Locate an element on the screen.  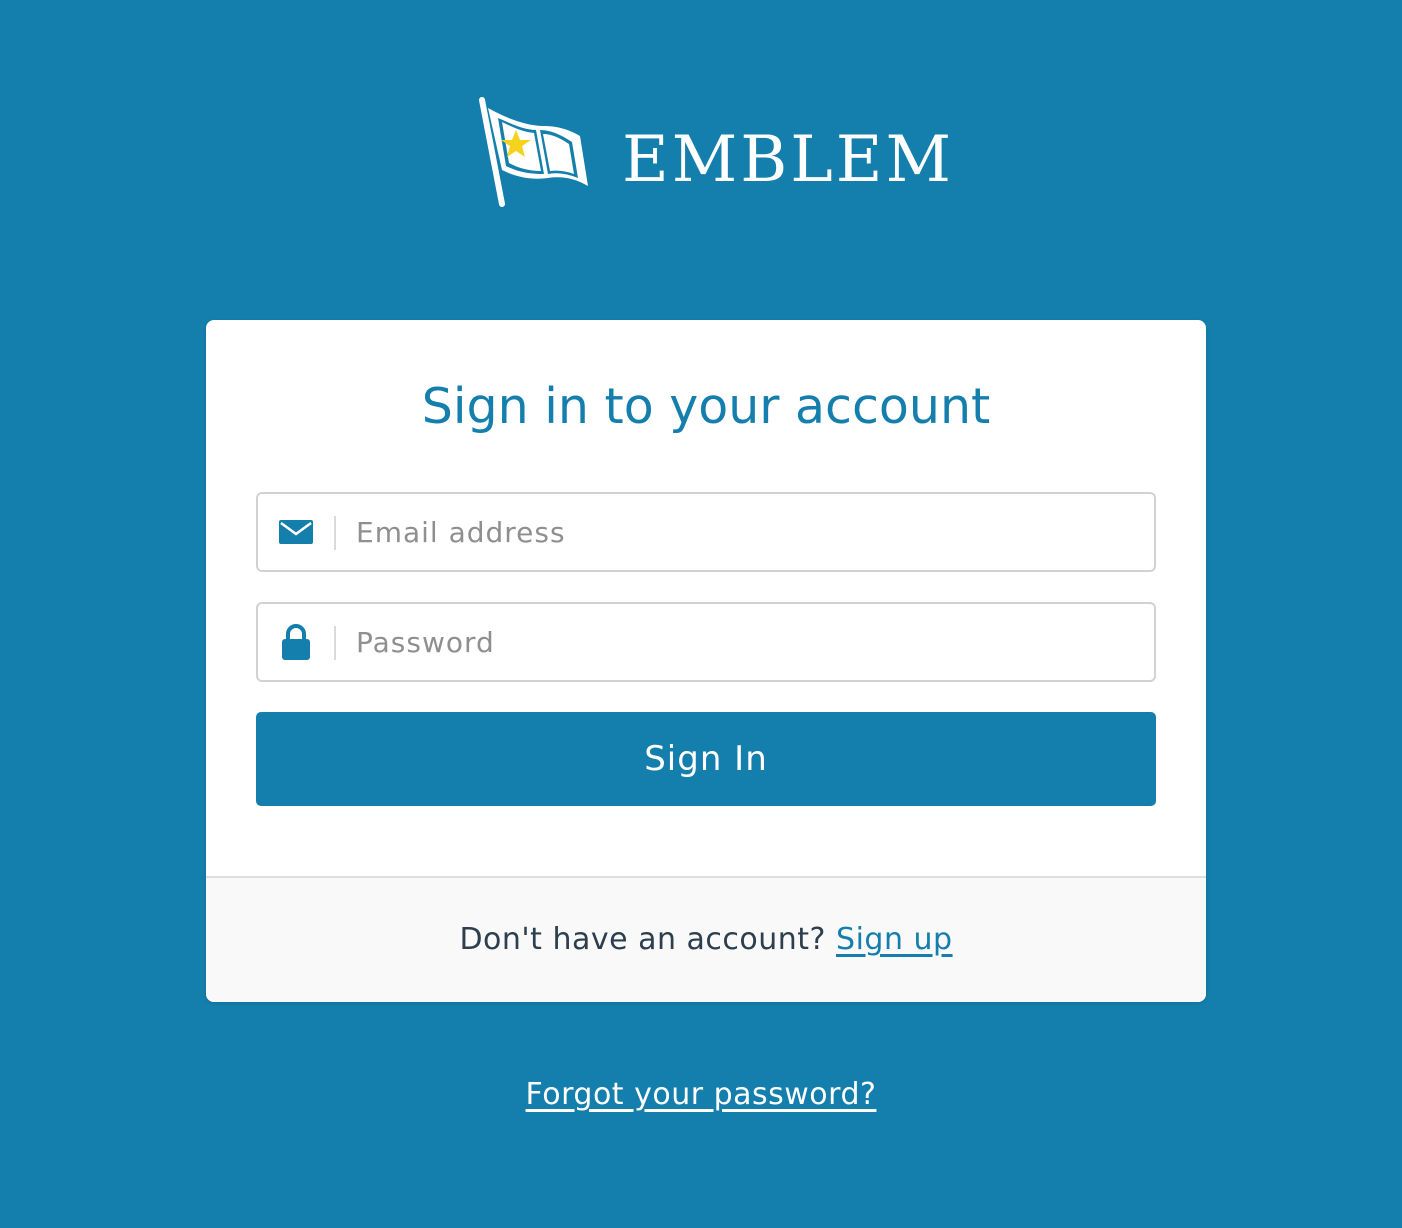
forgot-password-row: Forgot your password? is located at coordinates (701, 1095).